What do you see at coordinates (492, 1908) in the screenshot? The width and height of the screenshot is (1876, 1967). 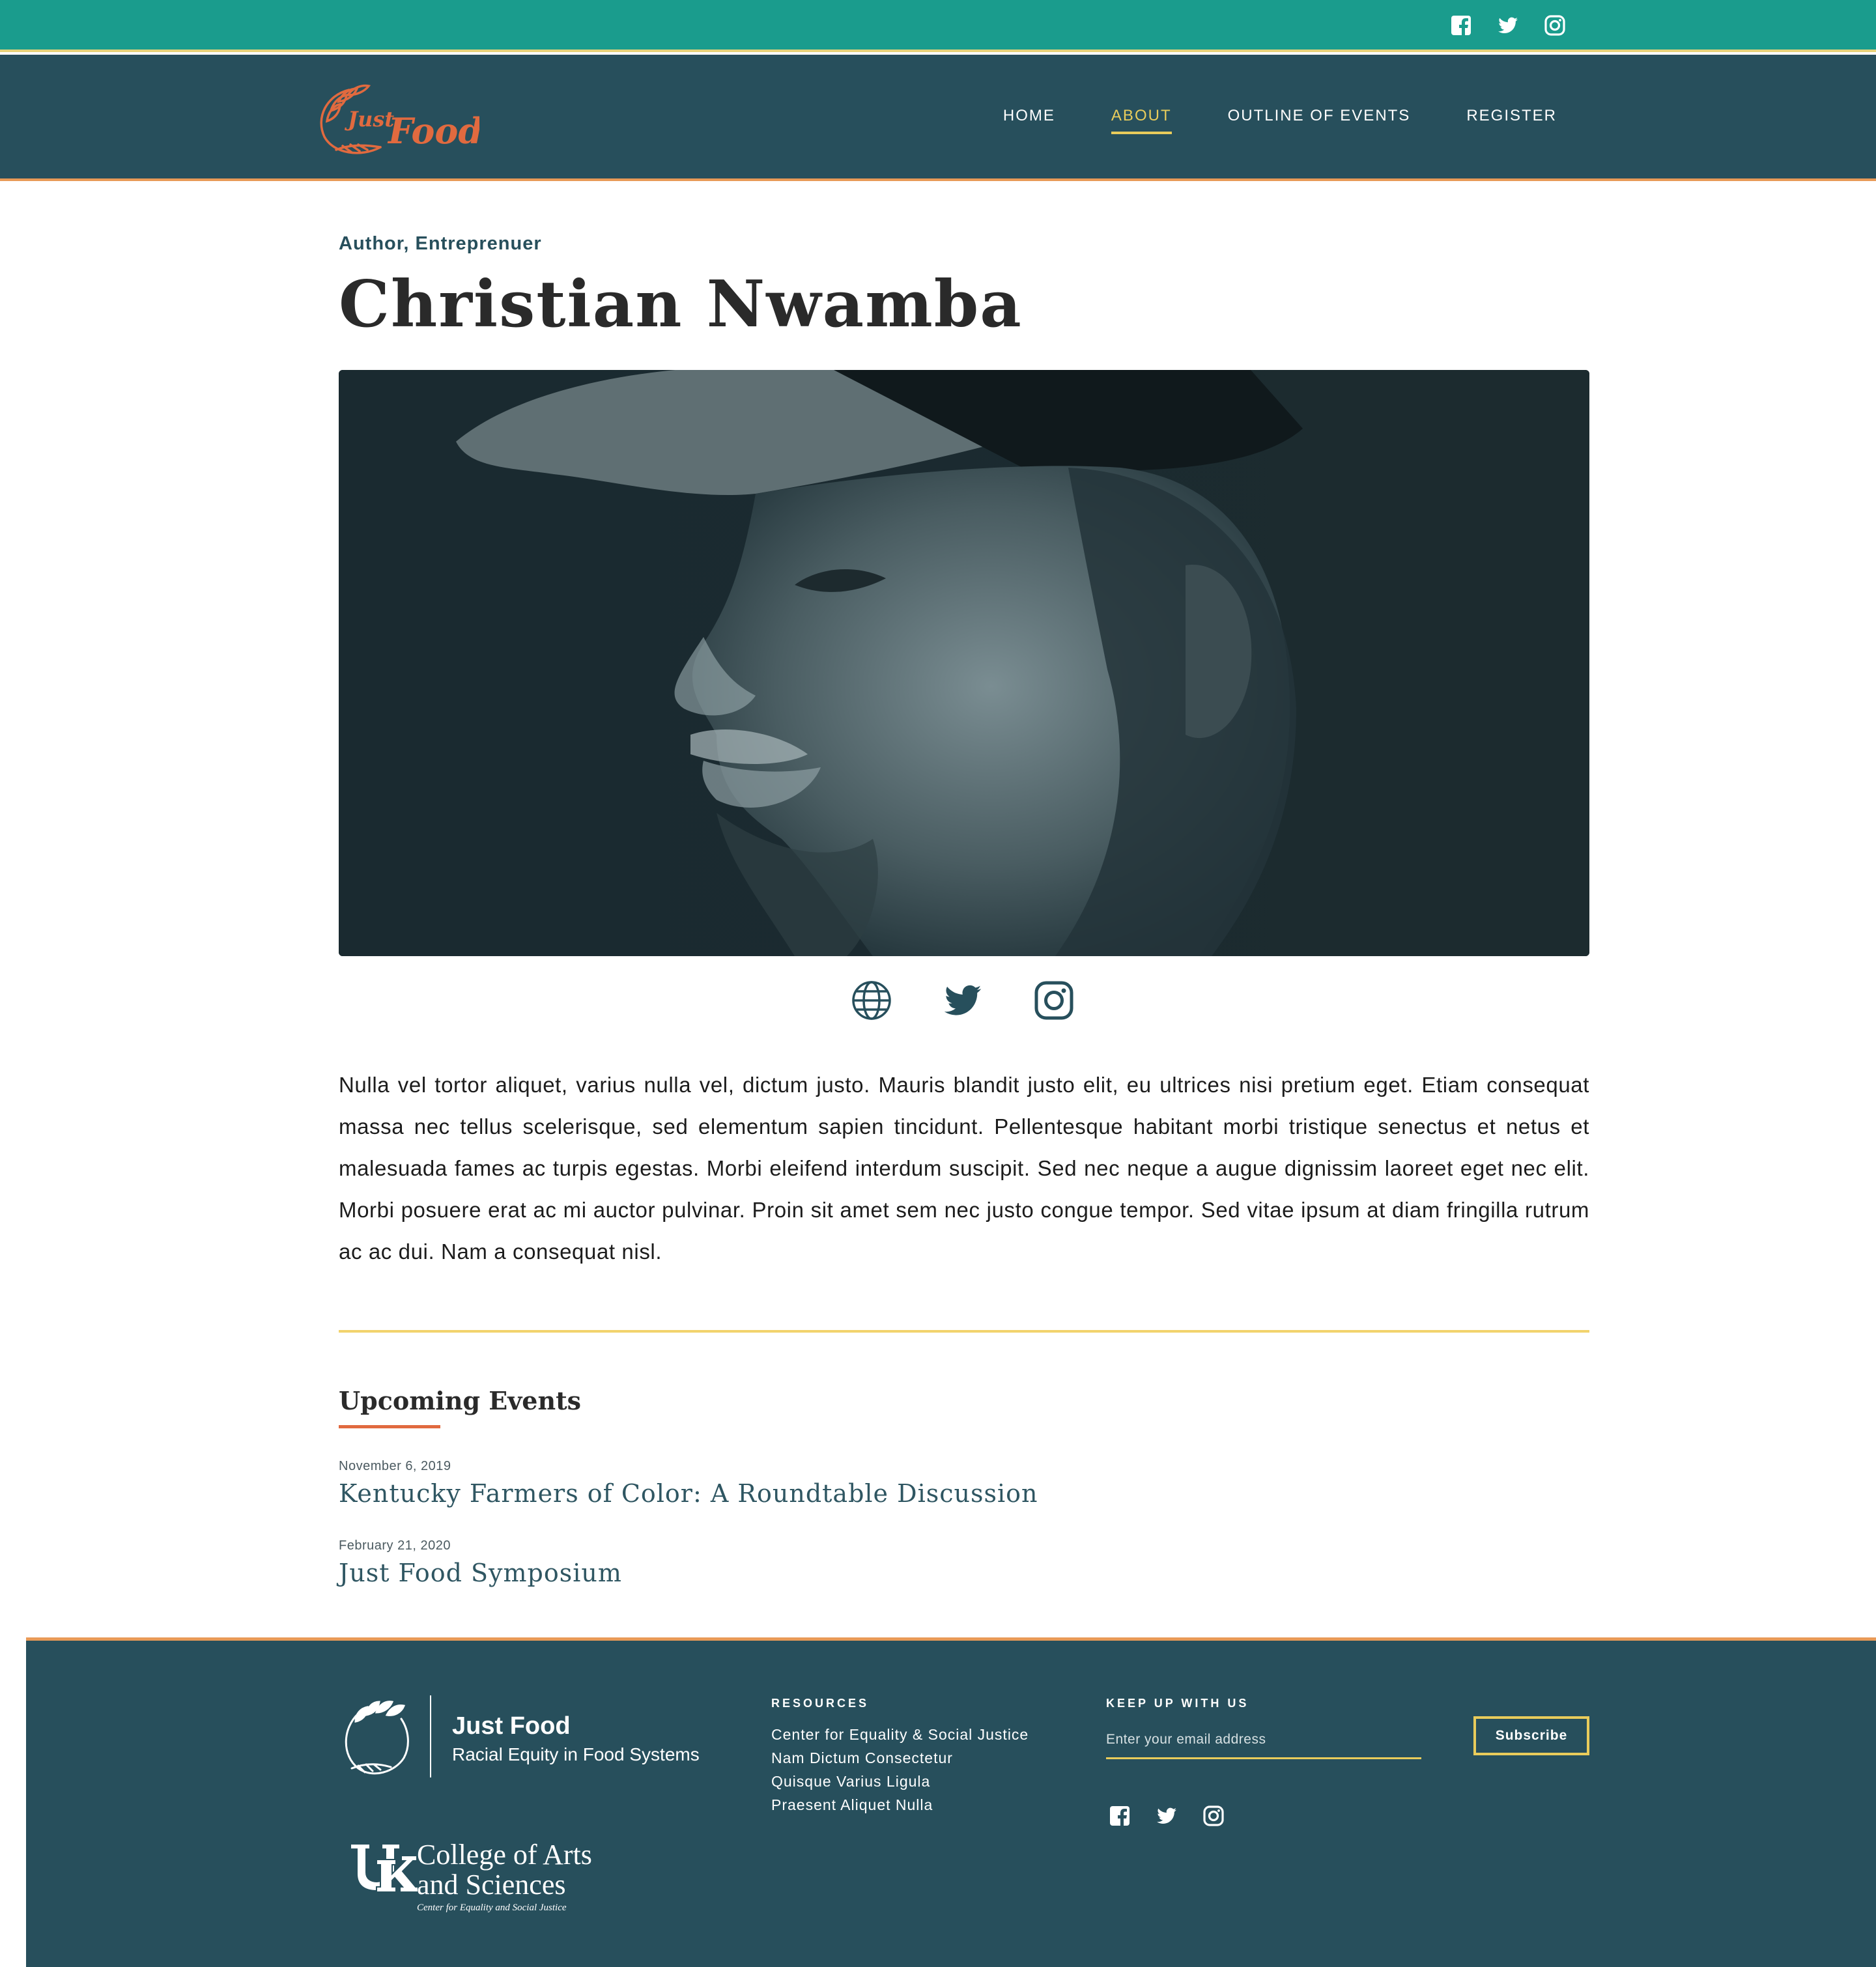 I see `college-line-3: Center for Equality and Social Justice` at bounding box center [492, 1908].